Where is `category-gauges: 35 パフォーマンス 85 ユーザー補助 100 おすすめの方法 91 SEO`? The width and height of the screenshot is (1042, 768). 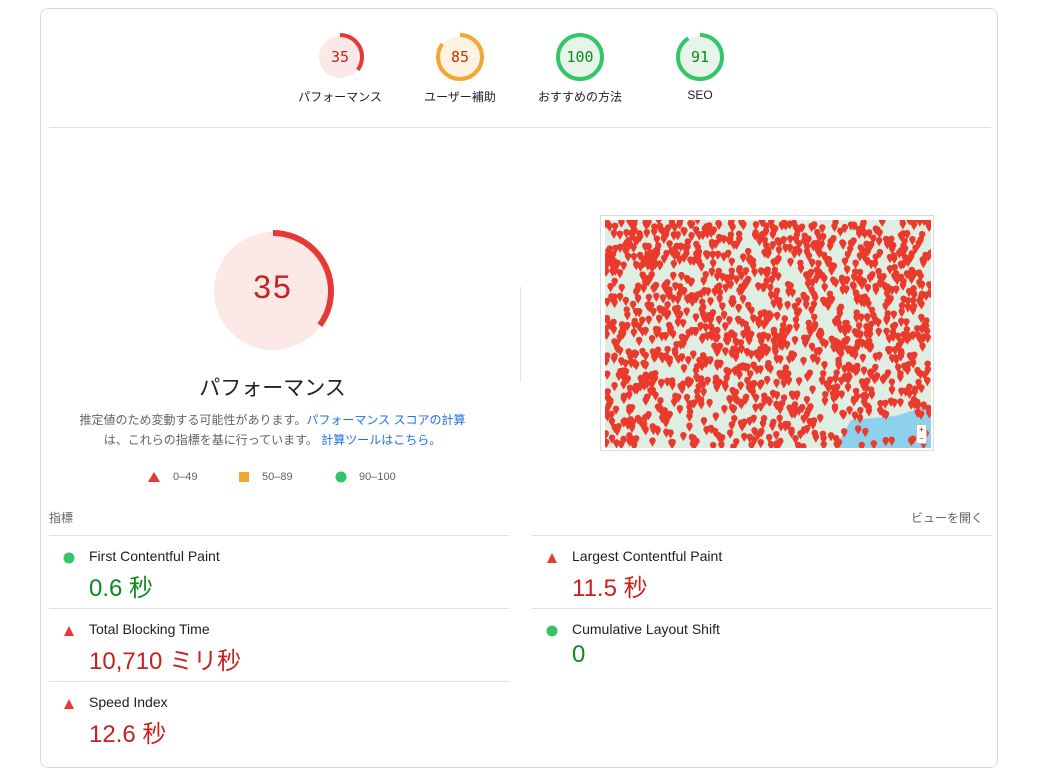
category-gauges: 35 パフォーマンス 85 ユーザー補助 100 おすすめの方法 91 SEO is located at coordinates (495, 72).